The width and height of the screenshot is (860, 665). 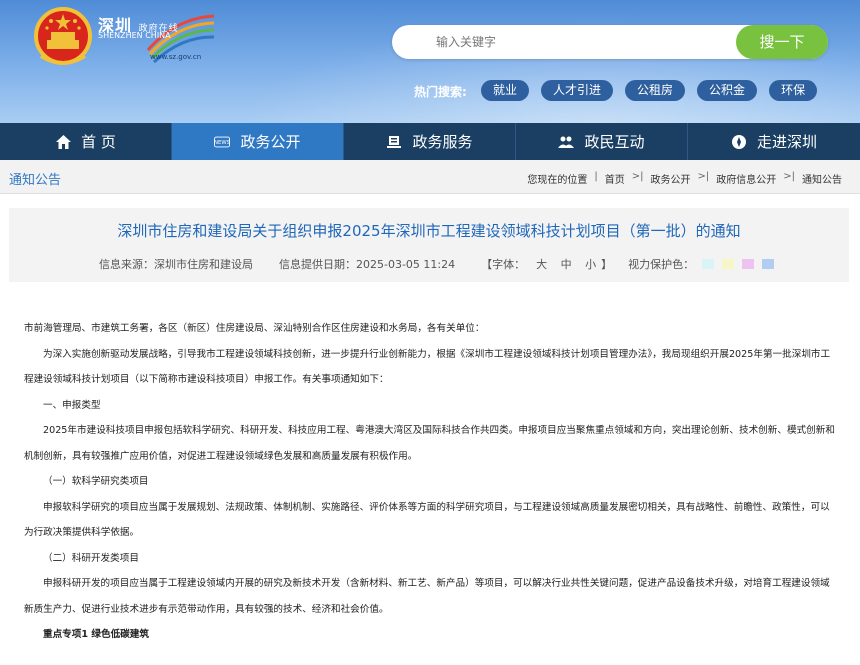 I want to click on nav-home-label: 首 页, so click(x=98, y=142).